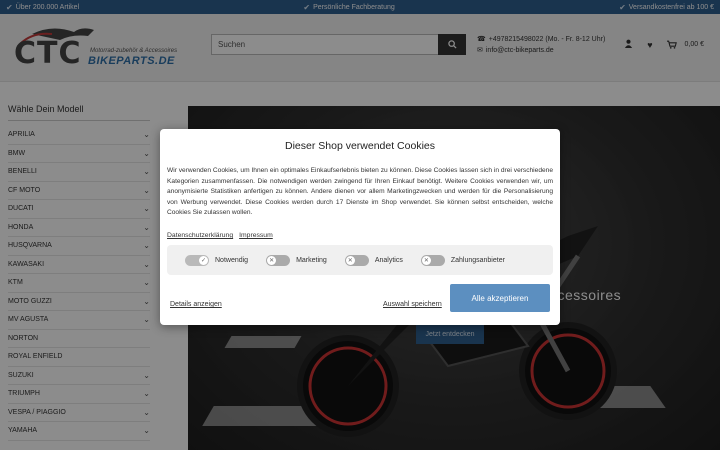 The width and height of the screenshot is (720, 450). Describe the element at coordinates (232, 260) in the screenshot. I see `toggle-label: Notwendig` at that location.